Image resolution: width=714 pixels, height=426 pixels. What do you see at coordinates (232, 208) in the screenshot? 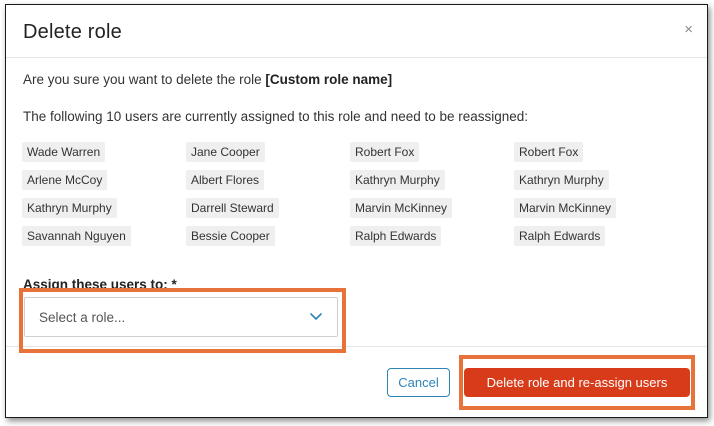
I see `user-chip: Darrell Steward` at bounding box center [232, 208].